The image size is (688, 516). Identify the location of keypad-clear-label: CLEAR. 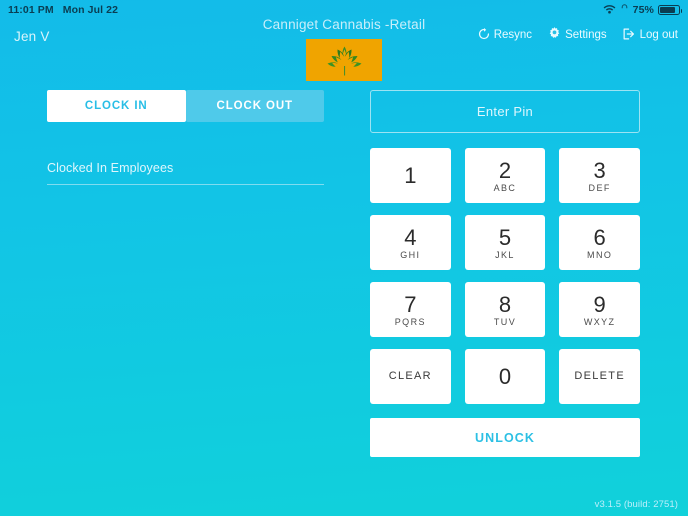
(410, 376).